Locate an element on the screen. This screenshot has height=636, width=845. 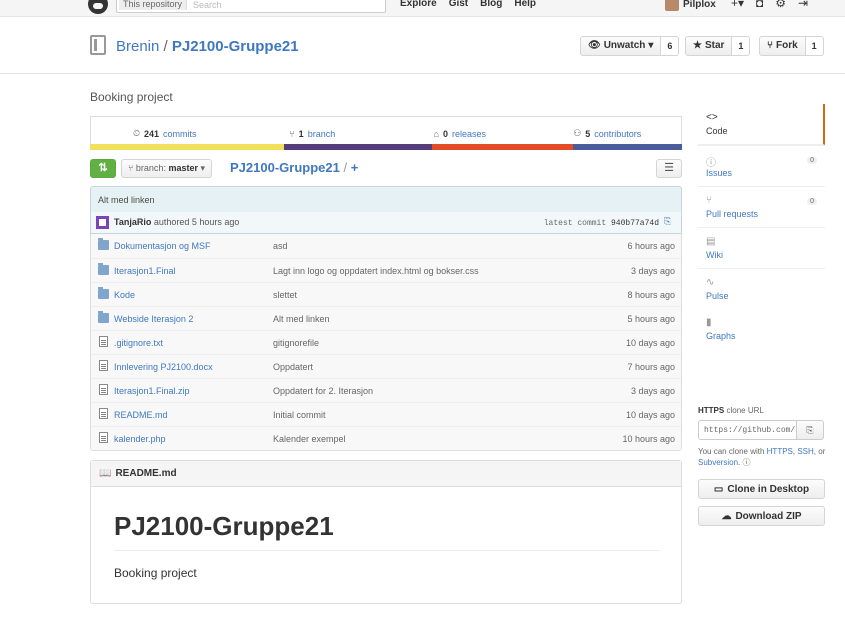
file-name-link: README.md is located at coordinates (141, 415).